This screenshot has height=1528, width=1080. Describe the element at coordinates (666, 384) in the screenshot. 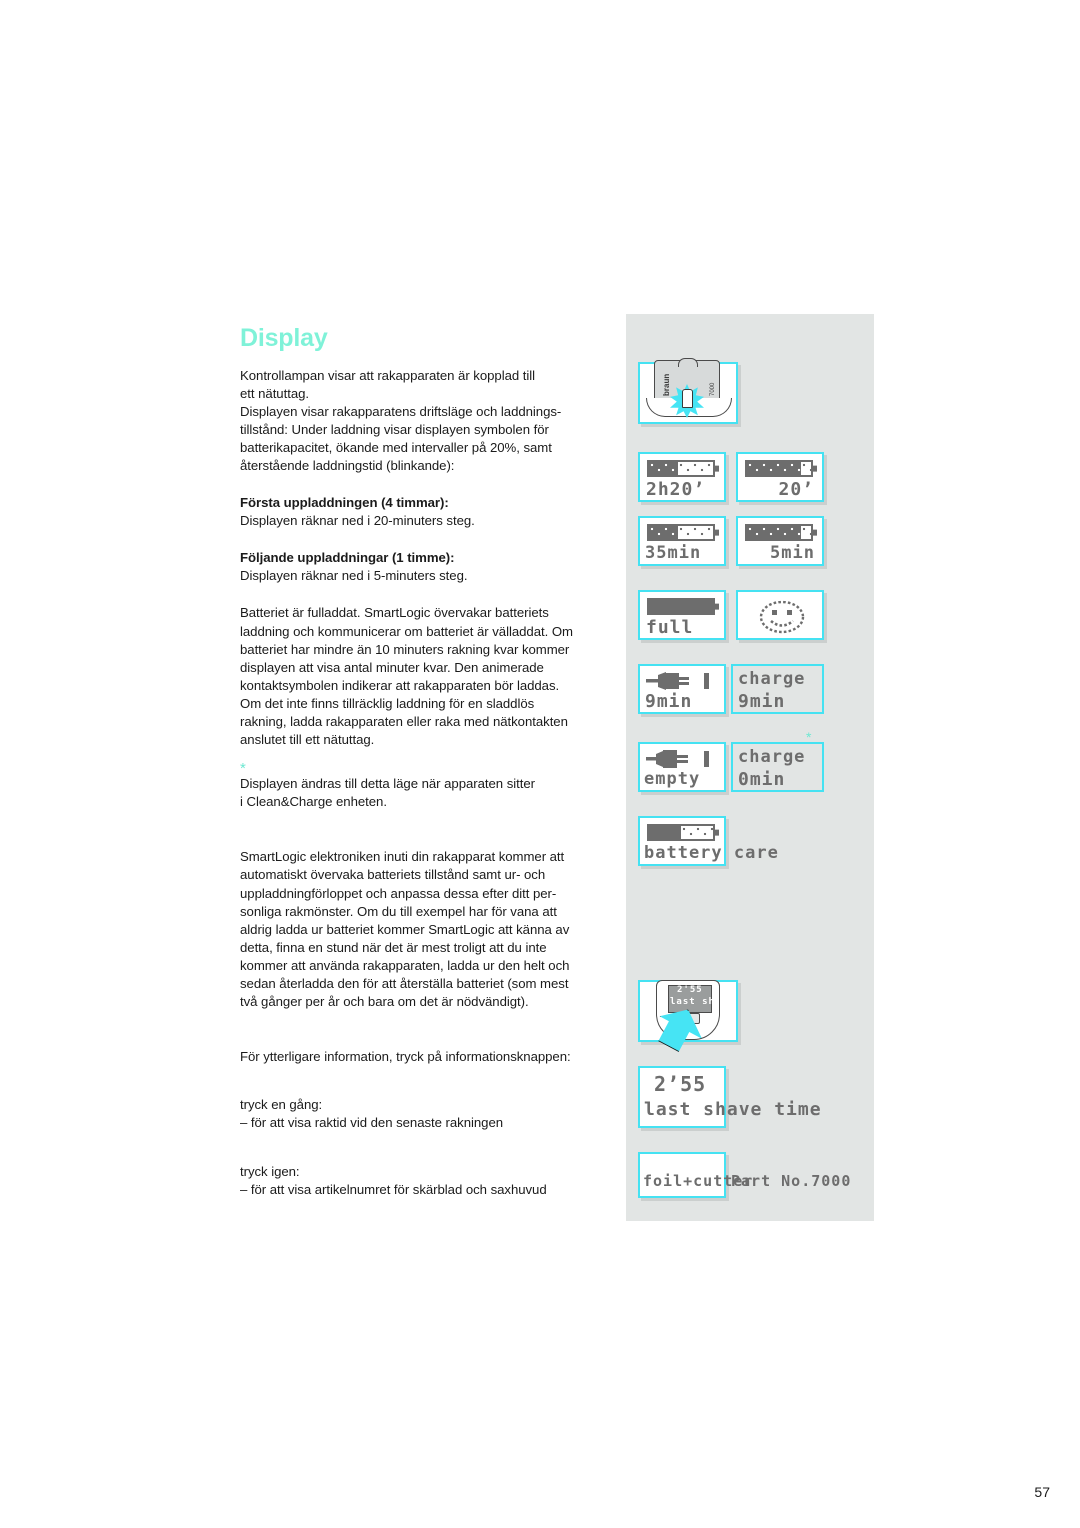

I see `braun-logo: braun` at that location.